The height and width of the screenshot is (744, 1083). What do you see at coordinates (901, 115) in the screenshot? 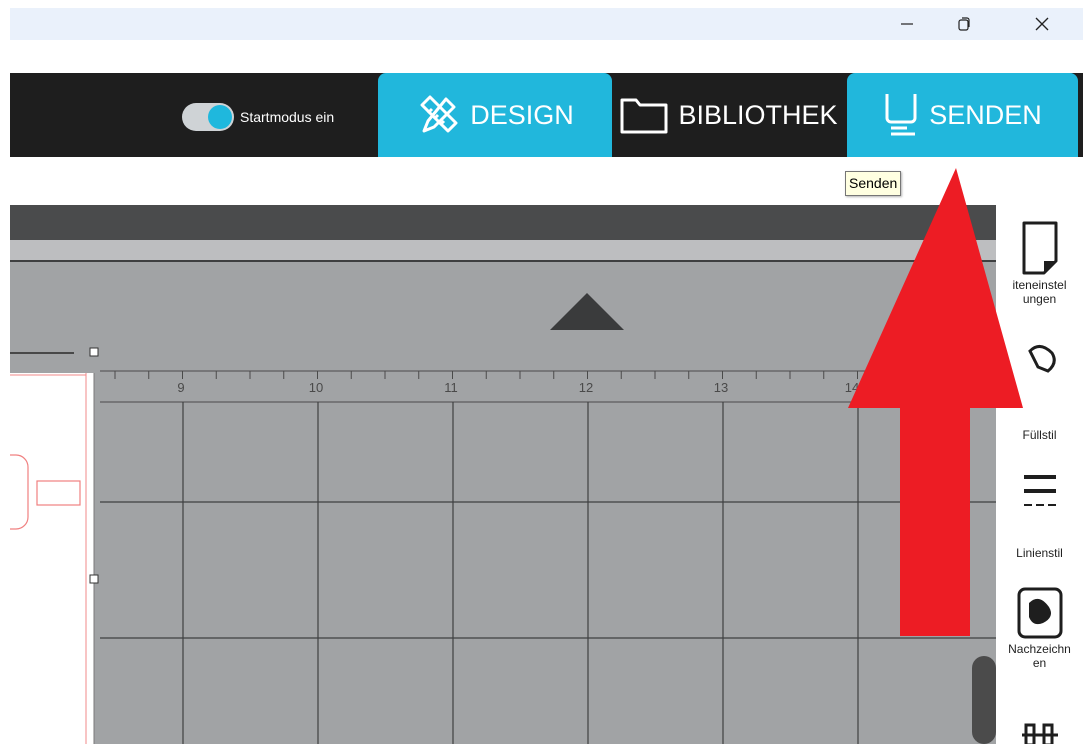
I see `send-machine-icon` at bounding box center [901, 115].